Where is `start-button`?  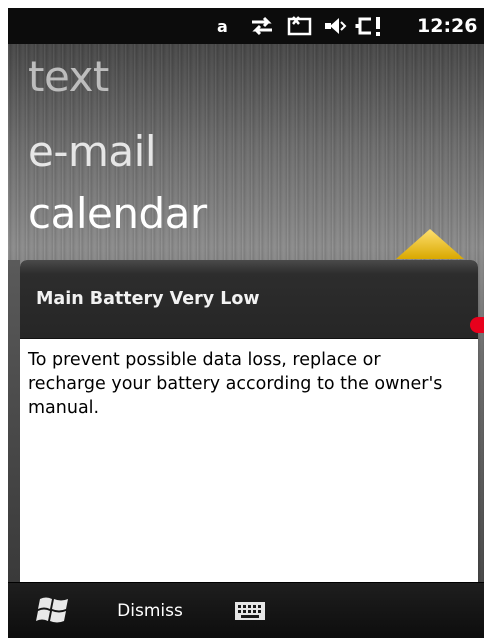
start-button is located at coordinates (54, 611).